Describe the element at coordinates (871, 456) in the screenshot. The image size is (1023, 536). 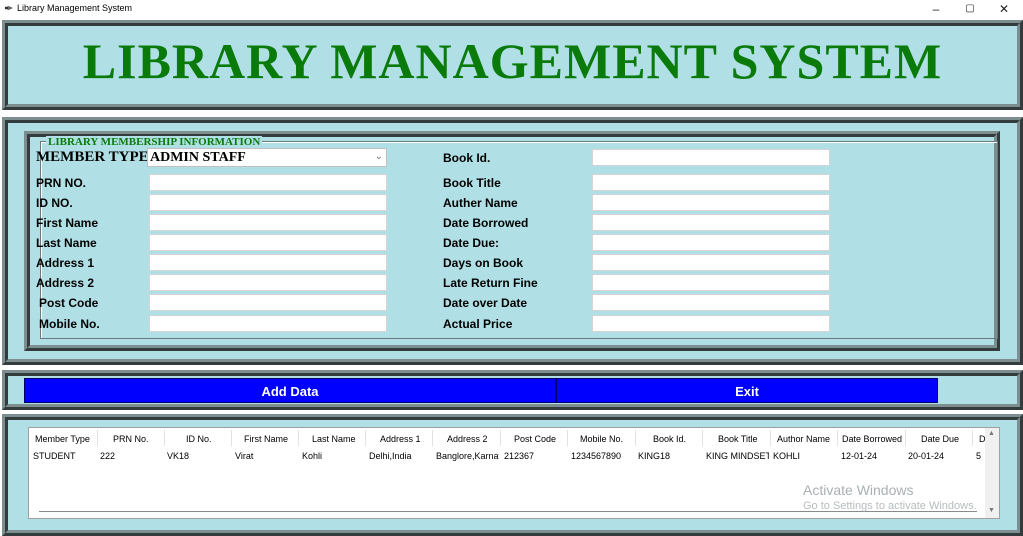
I see `cell-date-borrowed: 12-01-24` at that location.